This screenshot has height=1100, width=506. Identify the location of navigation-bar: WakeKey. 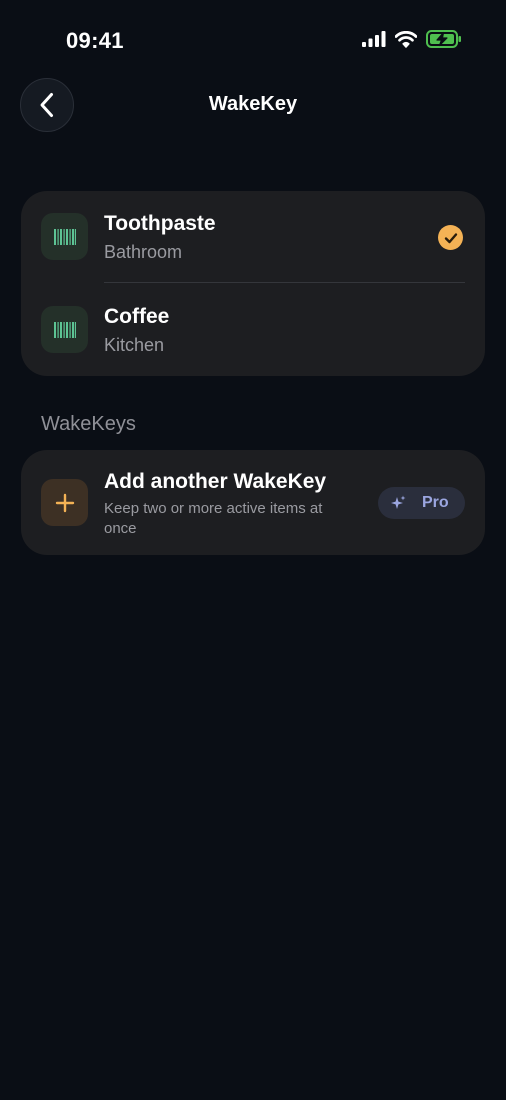
(253, 106).